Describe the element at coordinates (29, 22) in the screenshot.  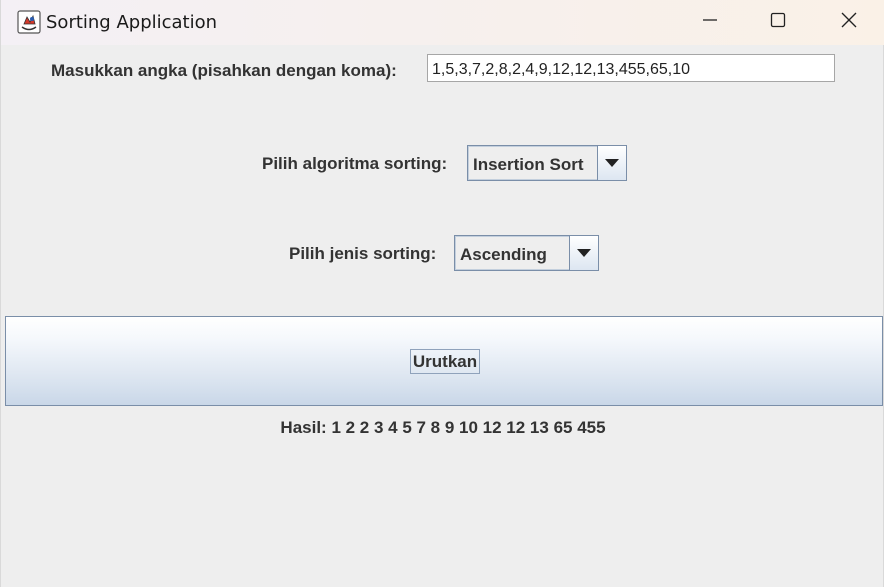
I see `java-cup-icon` at that location.